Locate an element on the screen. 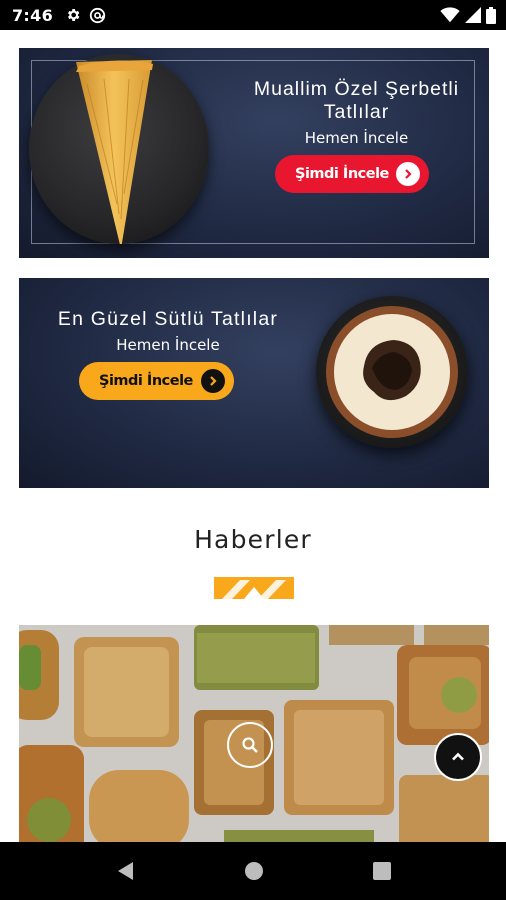 The height and width of the screenshot is (900, 506). banner-title-line1: Muallim Özel Şerbetli is located at coordinates (356, 89).